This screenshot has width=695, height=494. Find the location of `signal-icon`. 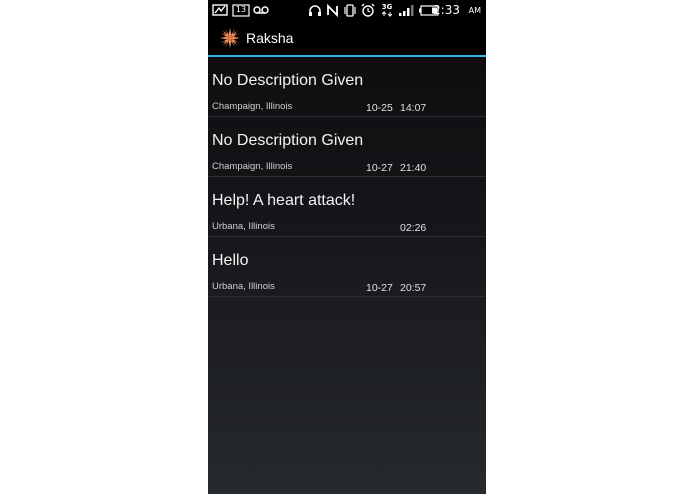

signal-icon is located at coordinates (406, 10).